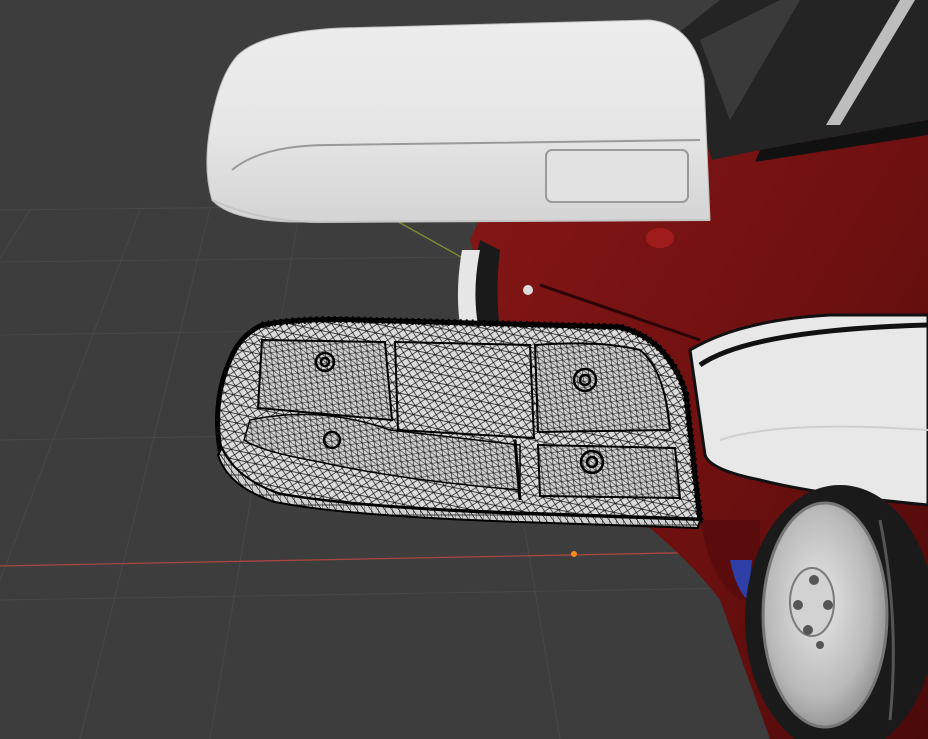  Describe the element at coordinates (574, 554) in the screenshot. I see `origin-point` at that location.